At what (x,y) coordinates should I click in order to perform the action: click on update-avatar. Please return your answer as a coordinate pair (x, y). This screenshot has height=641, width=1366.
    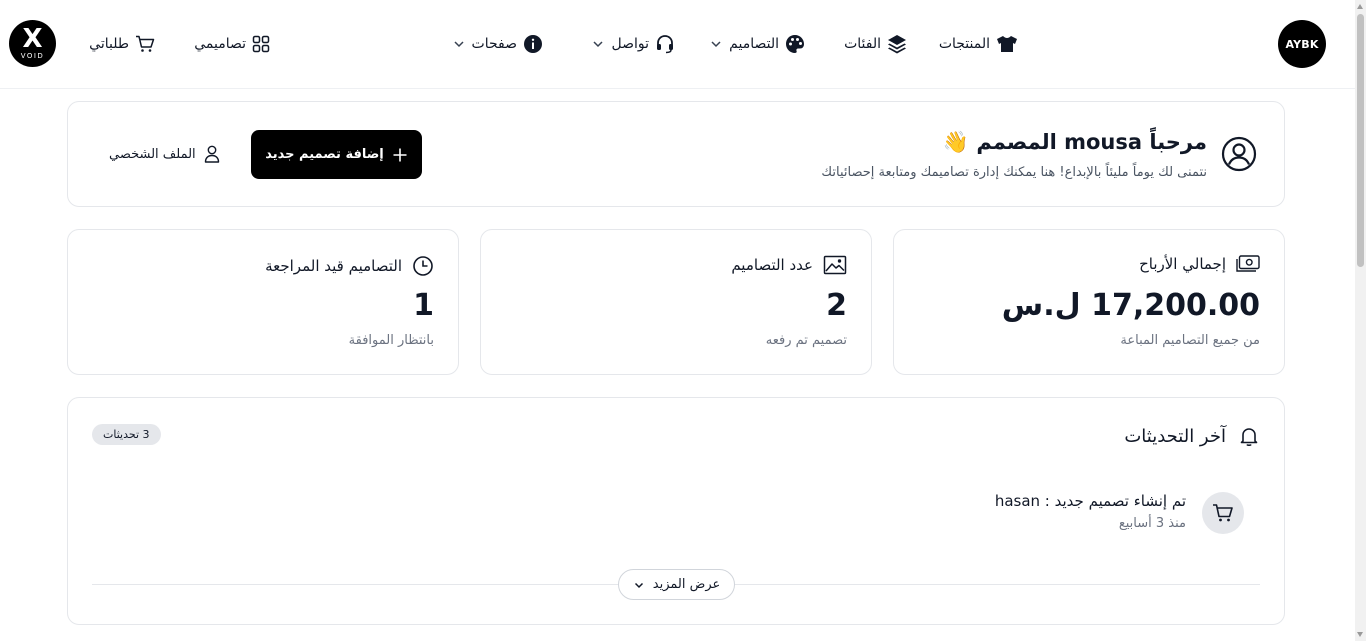
    Looking at the image, I should click on (1223, 513).